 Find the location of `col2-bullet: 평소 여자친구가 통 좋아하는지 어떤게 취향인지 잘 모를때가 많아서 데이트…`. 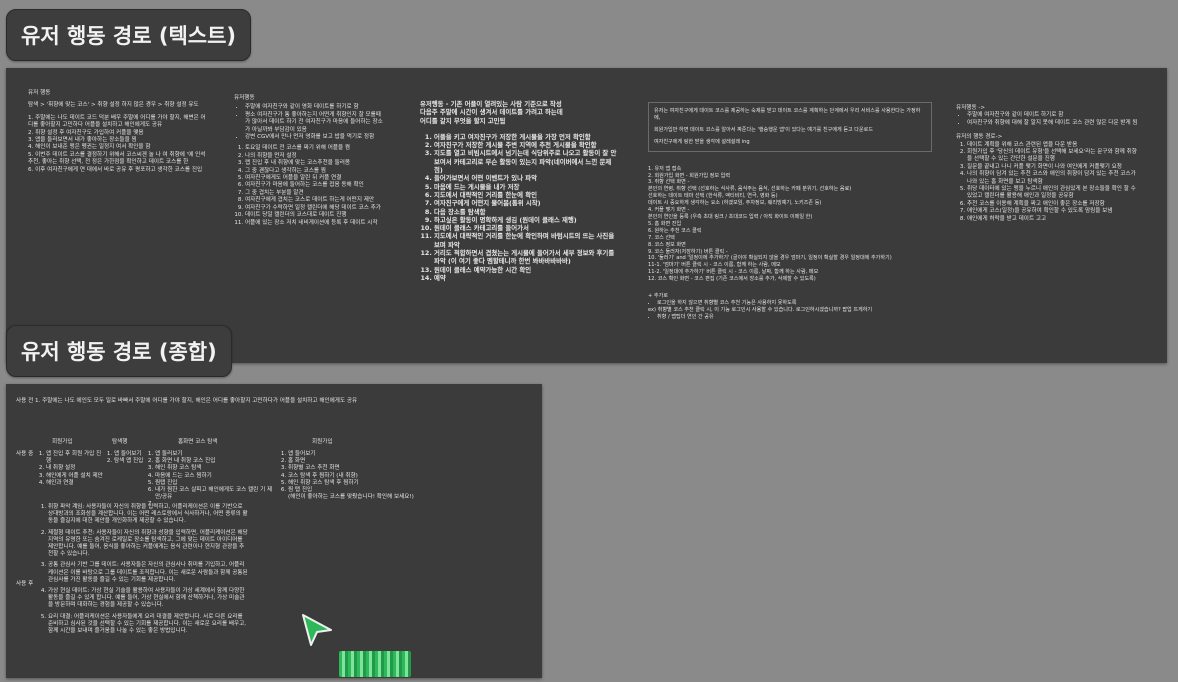

col2-bullet: 평소 여자친구가 통 좋아하는지 어떤게 취향인지 잘 모를때가 많아서 데이트… is located at coordinates (314, 123).